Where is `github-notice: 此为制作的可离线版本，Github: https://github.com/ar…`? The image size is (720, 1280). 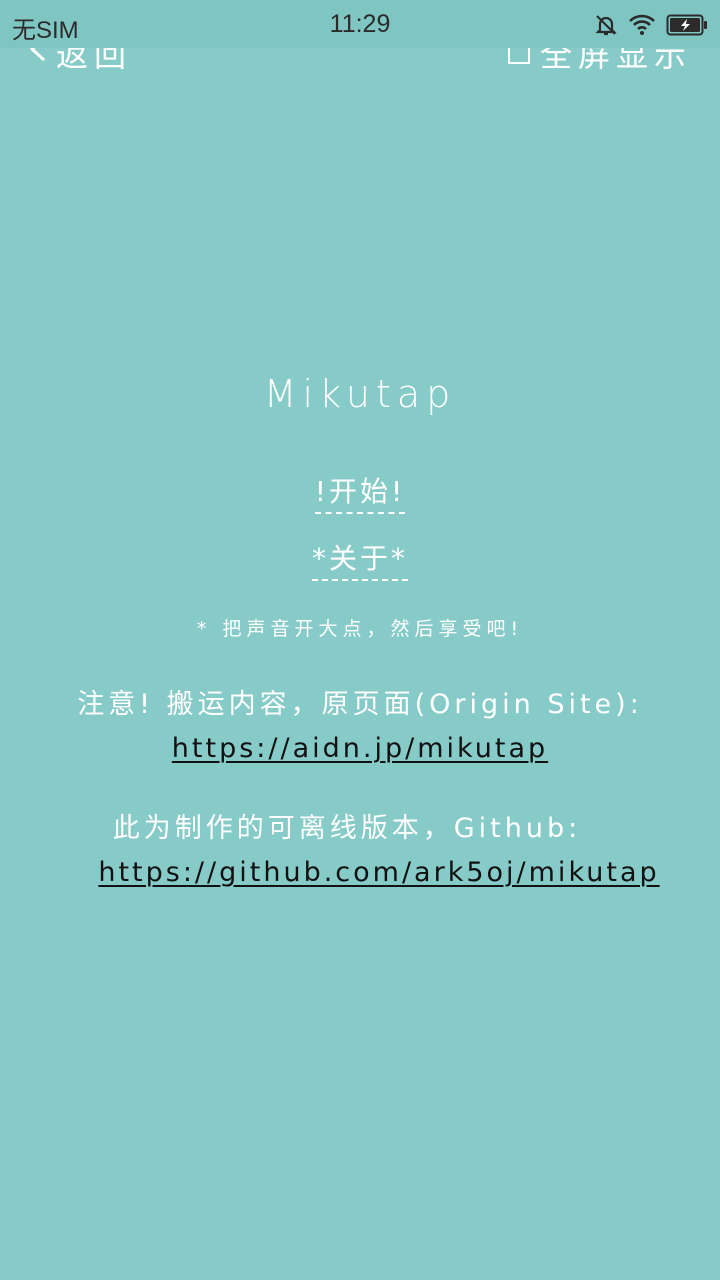
github-notice: 此为制作的可离线版本，Github: https://github.com/ar… is located at coordinates (360, 851).